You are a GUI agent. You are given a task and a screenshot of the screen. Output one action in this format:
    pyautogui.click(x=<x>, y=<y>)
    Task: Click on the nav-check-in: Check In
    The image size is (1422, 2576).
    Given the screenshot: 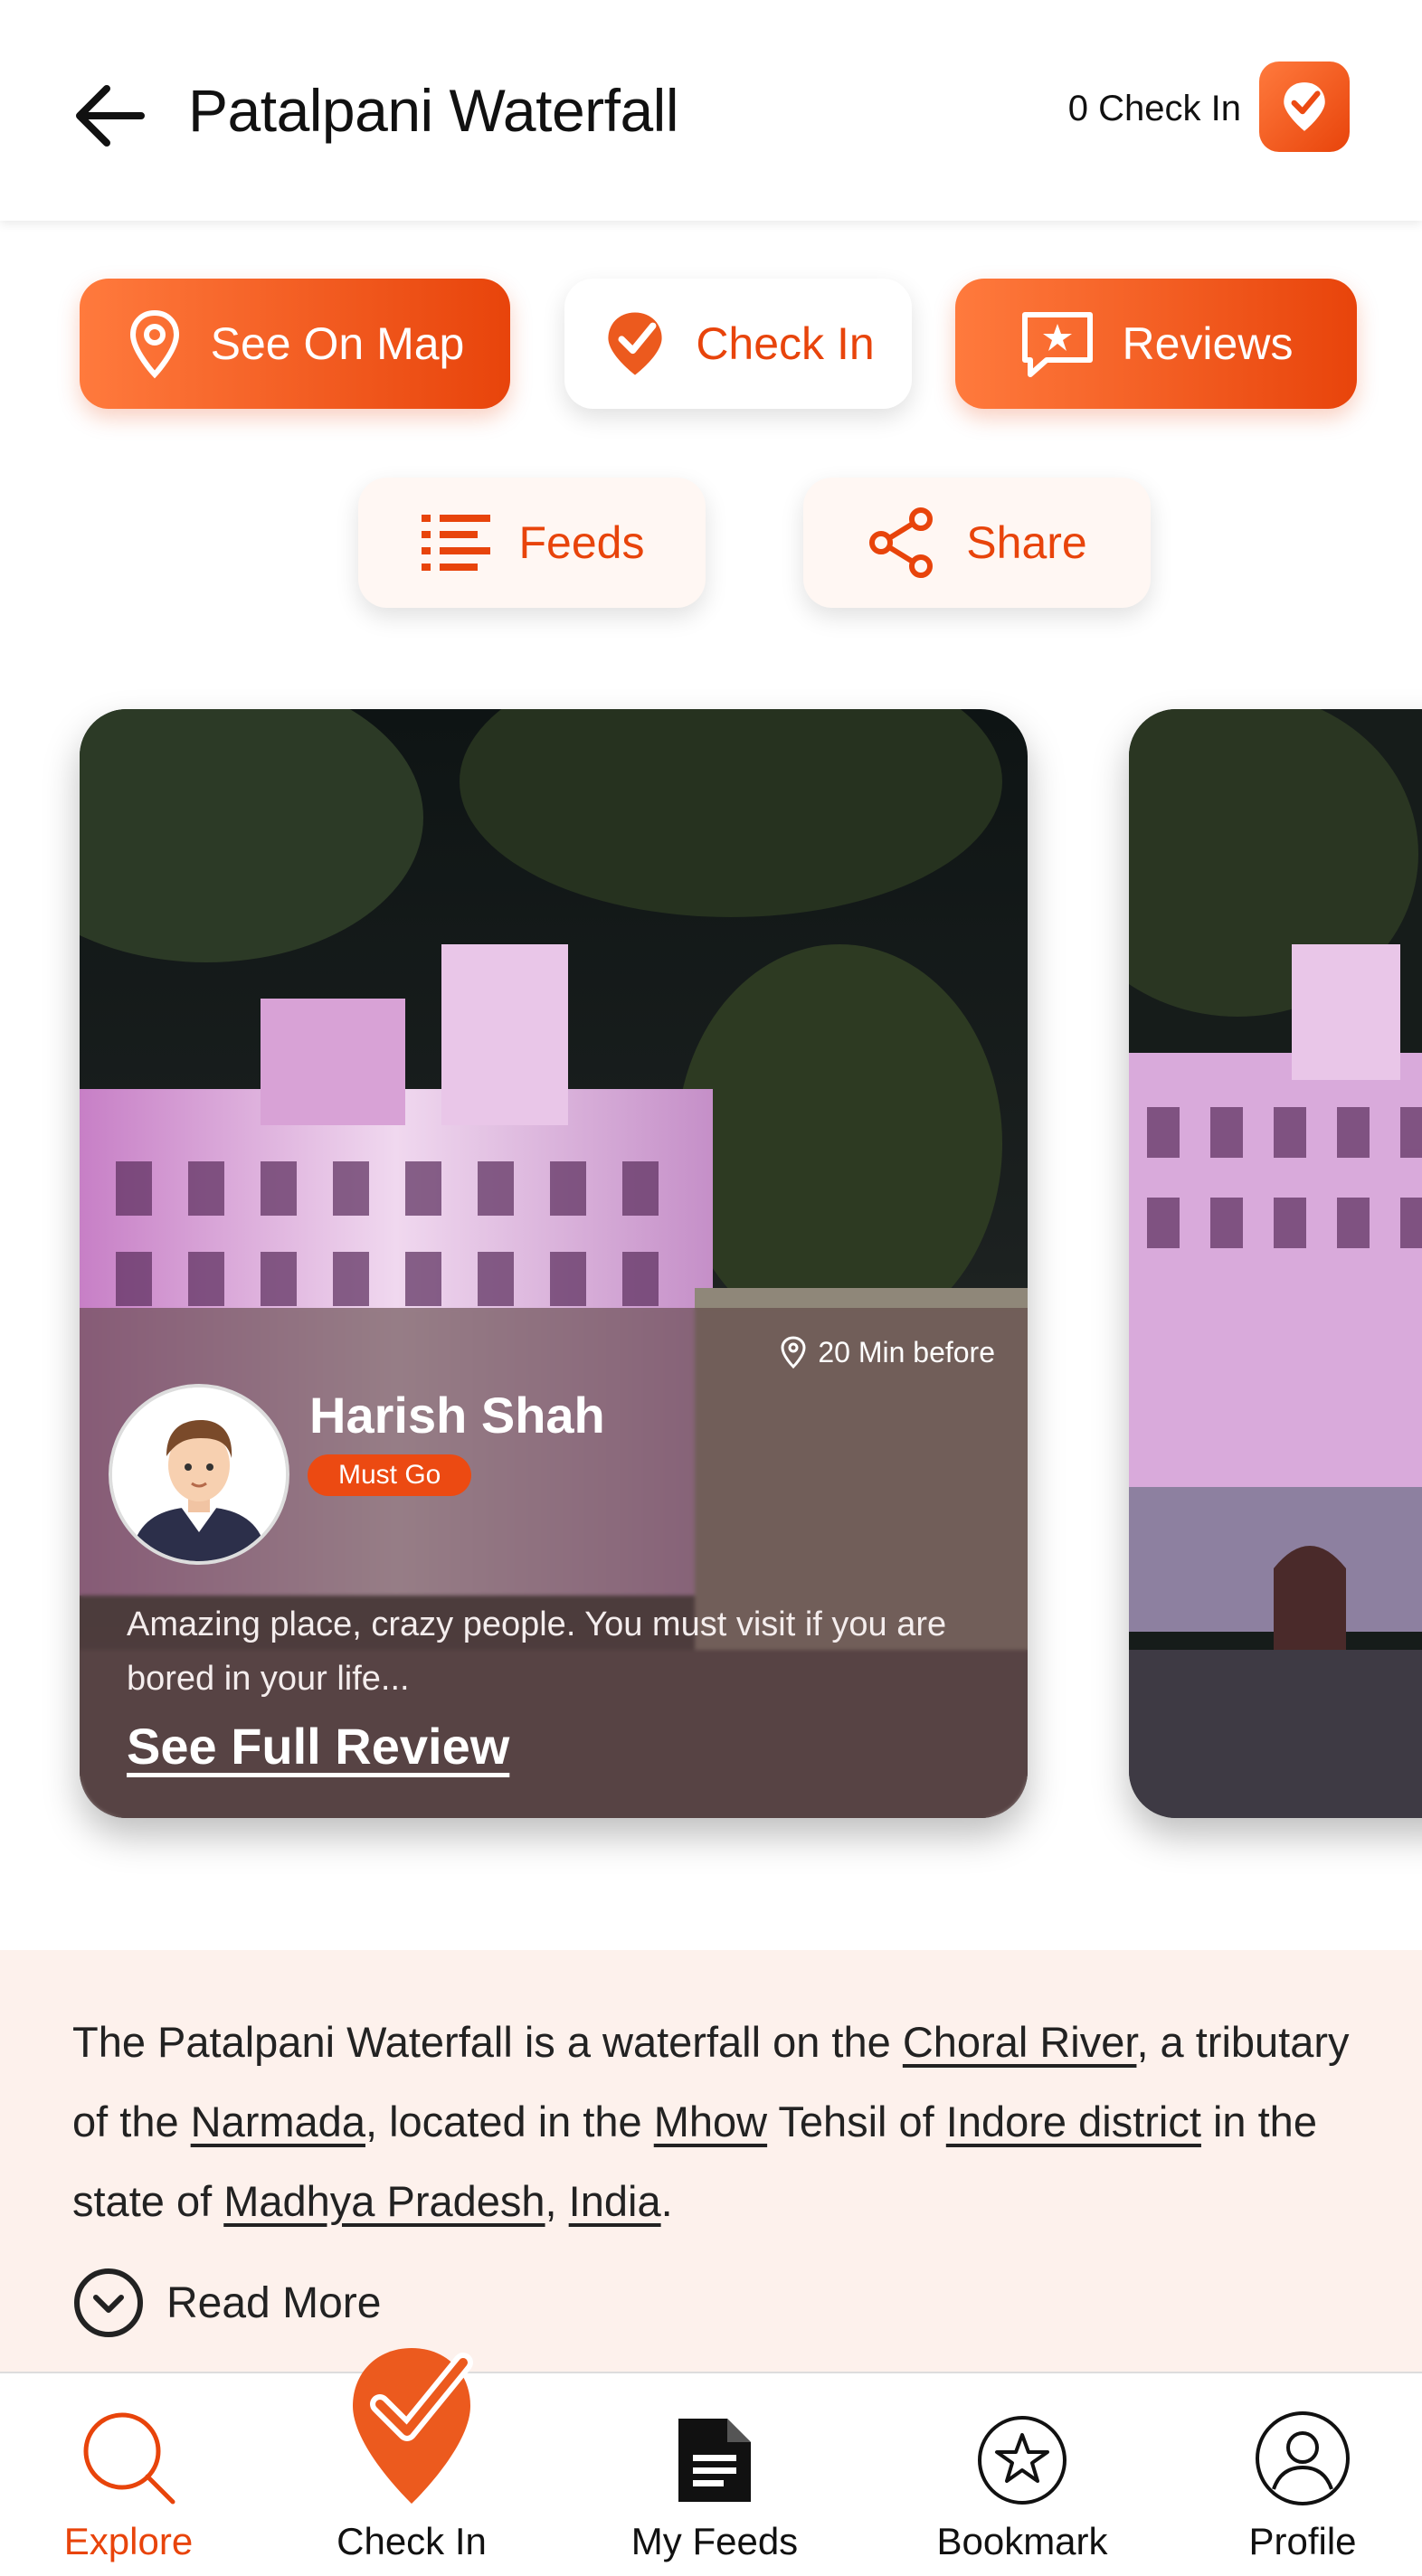 What is the action you would take?
    pyautogui.click(x=412, y=2462)
    